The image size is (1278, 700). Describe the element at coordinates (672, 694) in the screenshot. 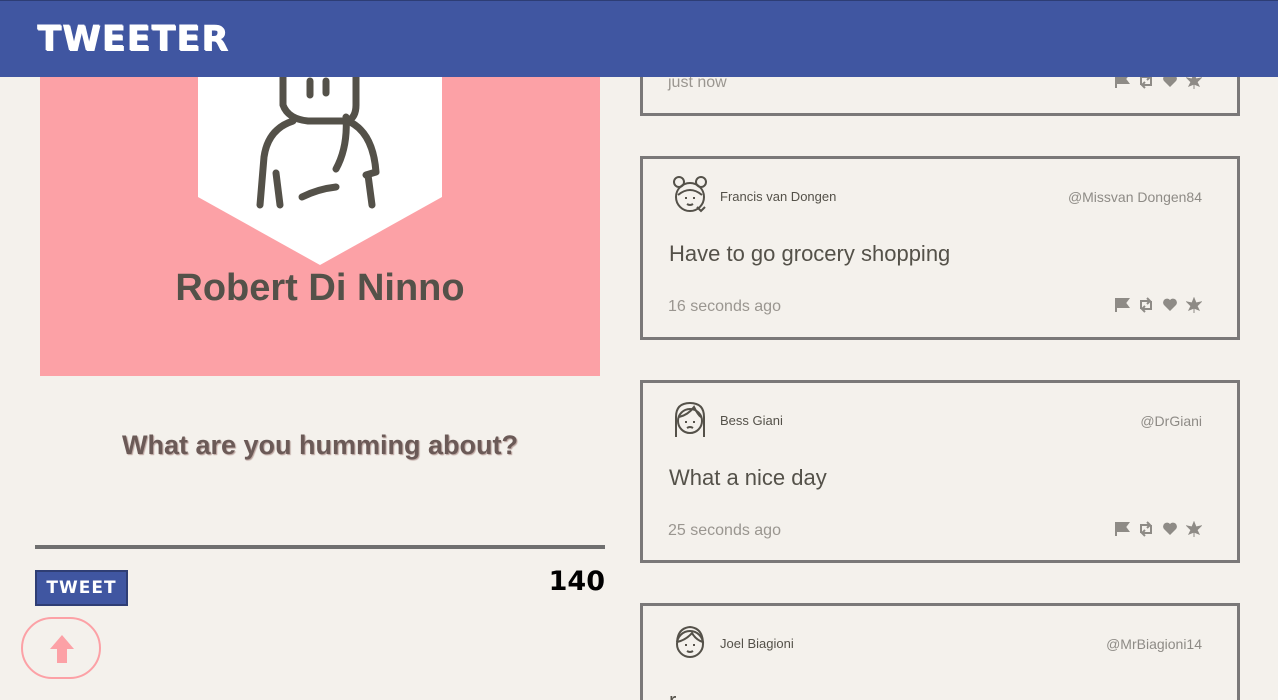

I see `tweet-text: r` at that location.